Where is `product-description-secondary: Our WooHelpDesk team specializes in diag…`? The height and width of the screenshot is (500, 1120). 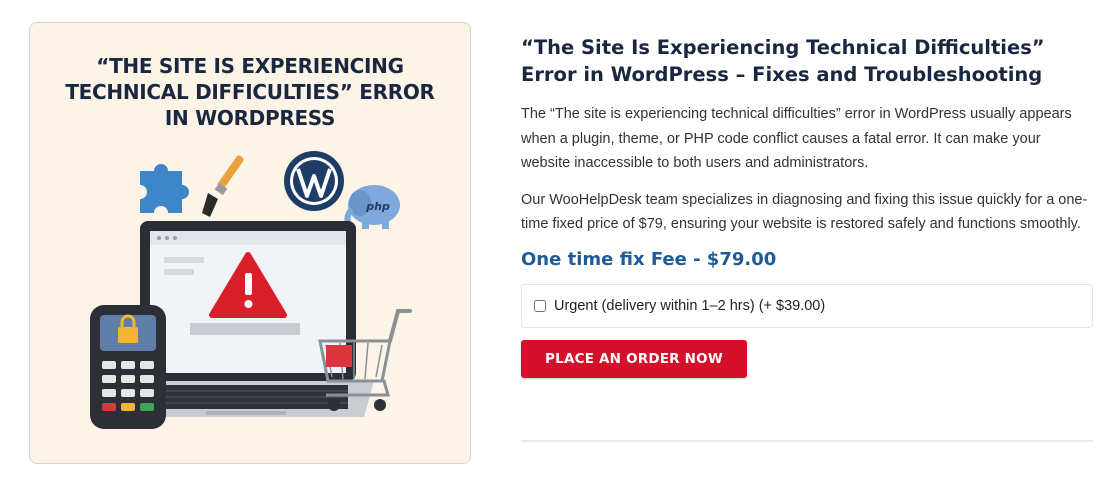
product-description-secondary: Our WooHelpDesk team specializes in diag… is located at coordinates (804, 212).